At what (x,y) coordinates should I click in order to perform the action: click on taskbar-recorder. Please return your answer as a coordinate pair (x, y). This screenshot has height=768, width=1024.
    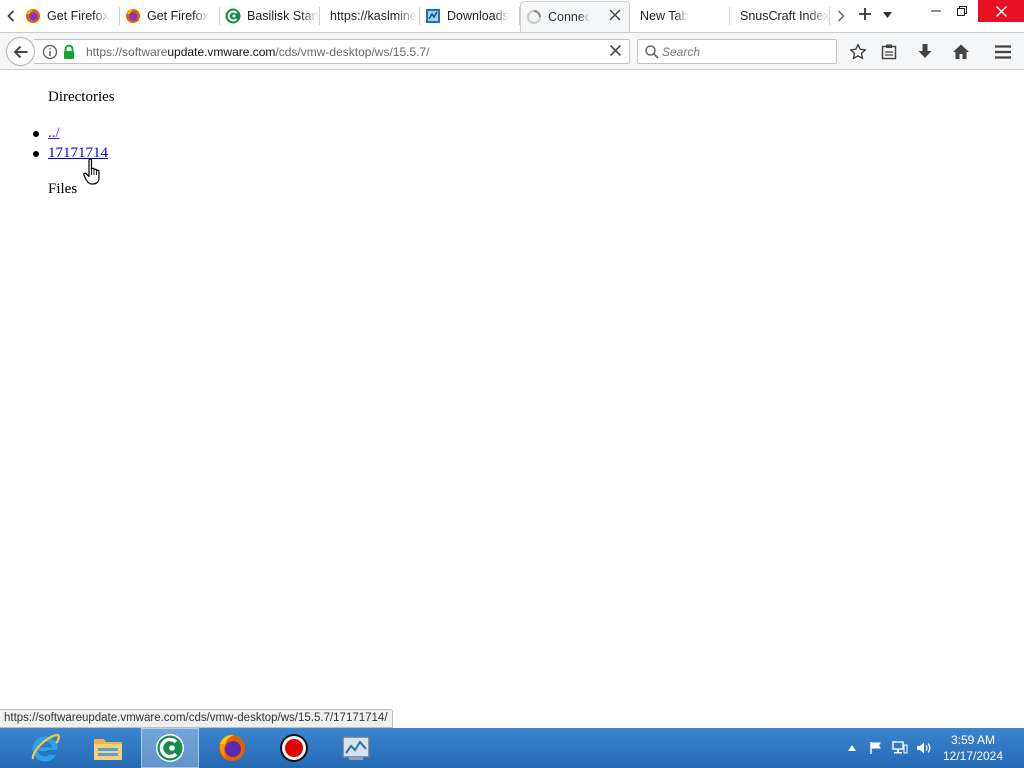
    Looking at the image, I should click on (294, 748).